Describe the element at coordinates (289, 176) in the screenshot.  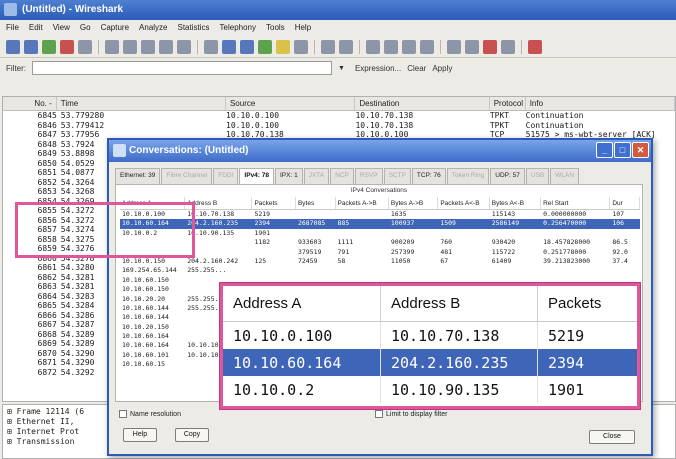
I see `tab-ipx: IPX: 1` at that location.